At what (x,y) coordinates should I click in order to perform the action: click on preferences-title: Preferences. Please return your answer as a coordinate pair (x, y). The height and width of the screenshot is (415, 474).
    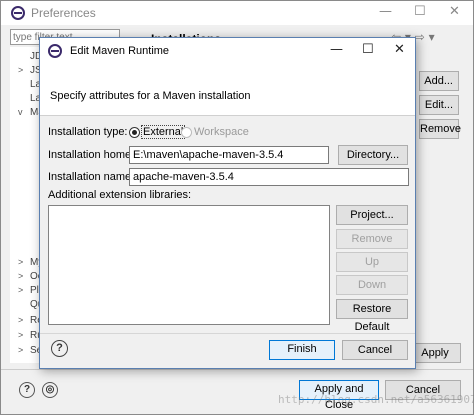
    Looking at the image, I should click on (63, 13).